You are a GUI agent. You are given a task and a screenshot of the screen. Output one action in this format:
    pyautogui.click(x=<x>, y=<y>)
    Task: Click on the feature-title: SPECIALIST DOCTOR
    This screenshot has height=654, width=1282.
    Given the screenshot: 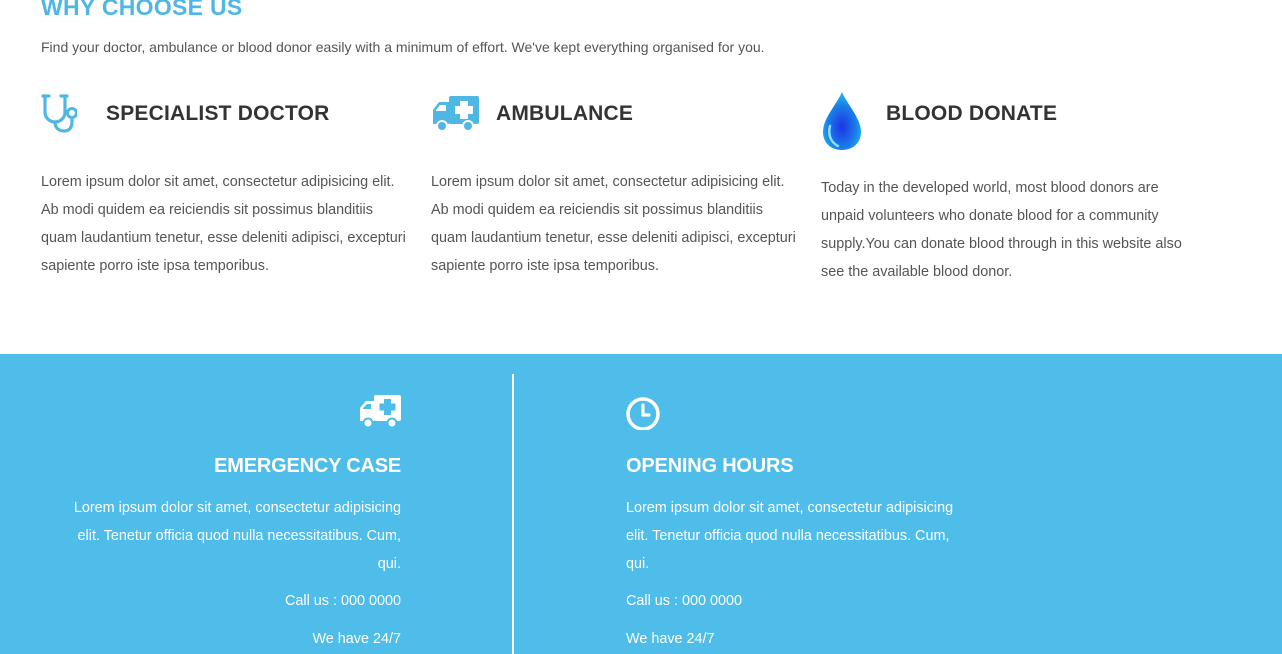 What is the action you would take?
    pyautogui.click(x=218, y=113)
    